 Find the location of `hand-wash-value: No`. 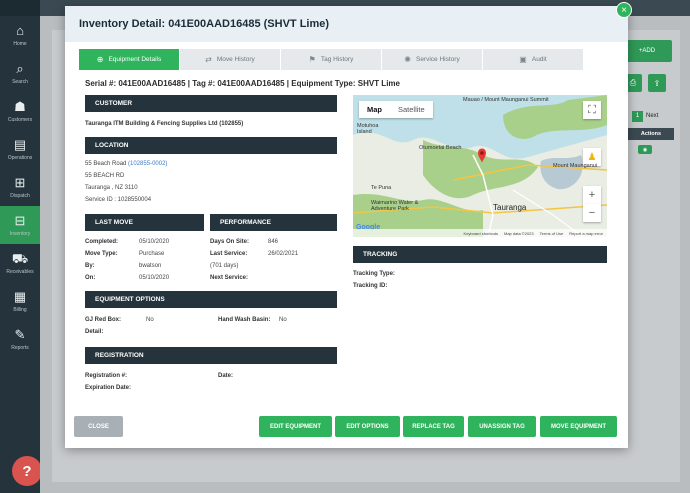

hand-wash-value: No is located at coordinates (283, 320).